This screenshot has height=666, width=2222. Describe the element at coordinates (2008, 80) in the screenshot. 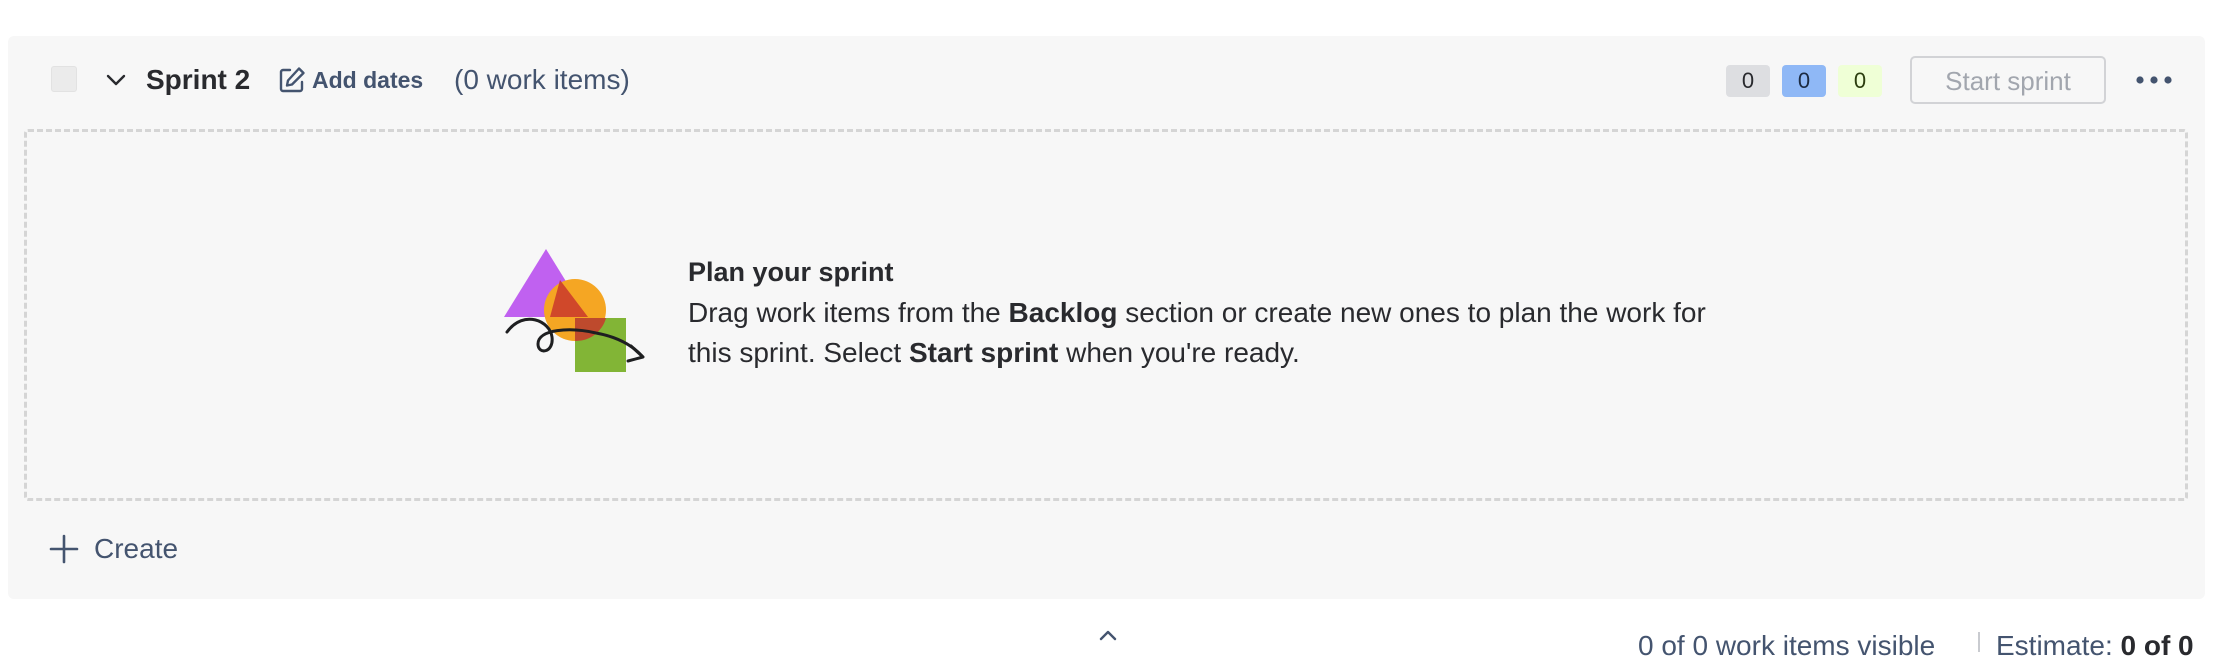

I see `start-sprint-button: Start sprint` at that location.